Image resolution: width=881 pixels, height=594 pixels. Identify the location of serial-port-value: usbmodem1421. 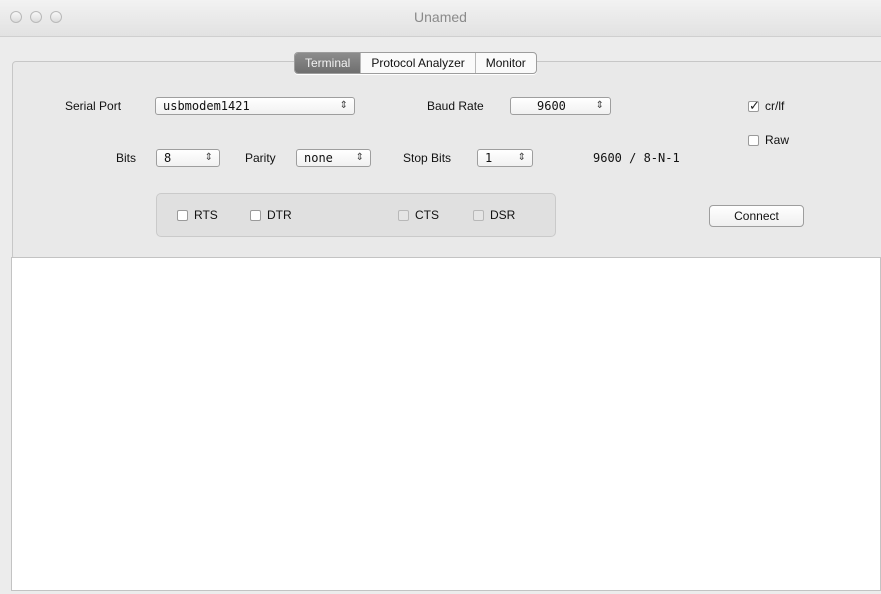
(206, 106).